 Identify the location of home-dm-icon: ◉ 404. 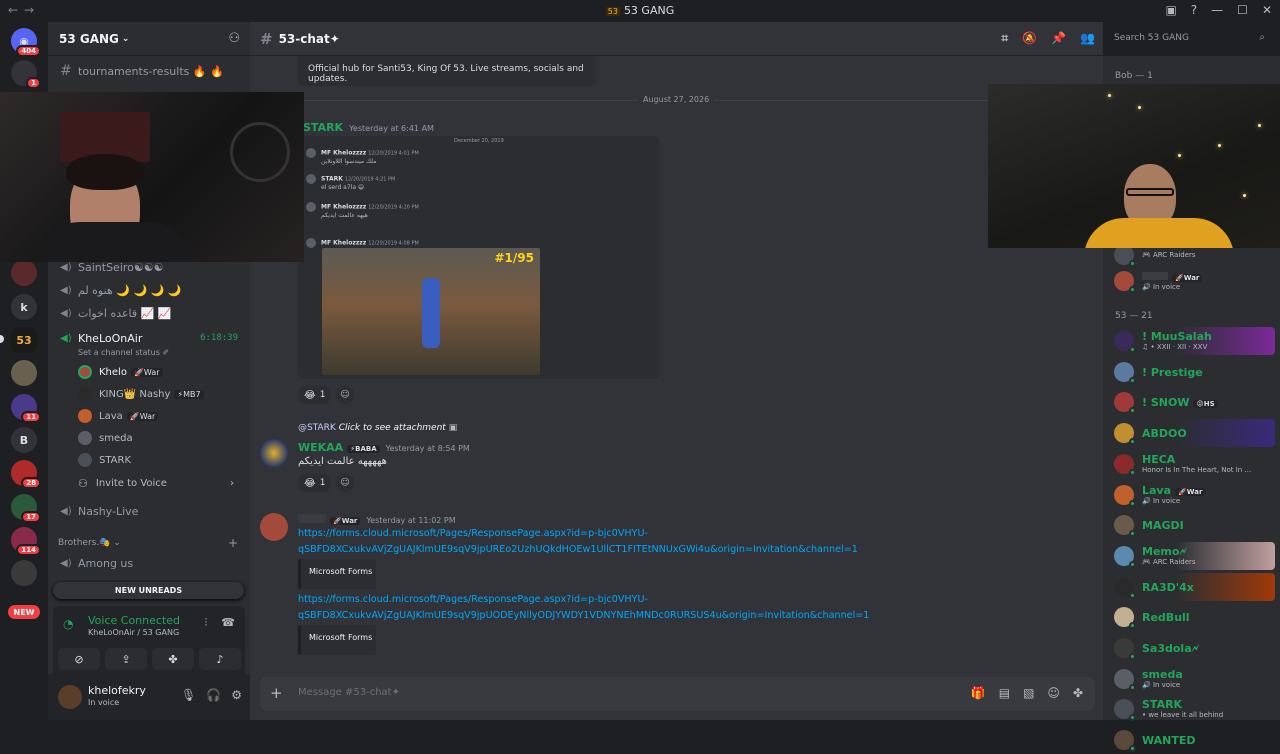
(26, 42).